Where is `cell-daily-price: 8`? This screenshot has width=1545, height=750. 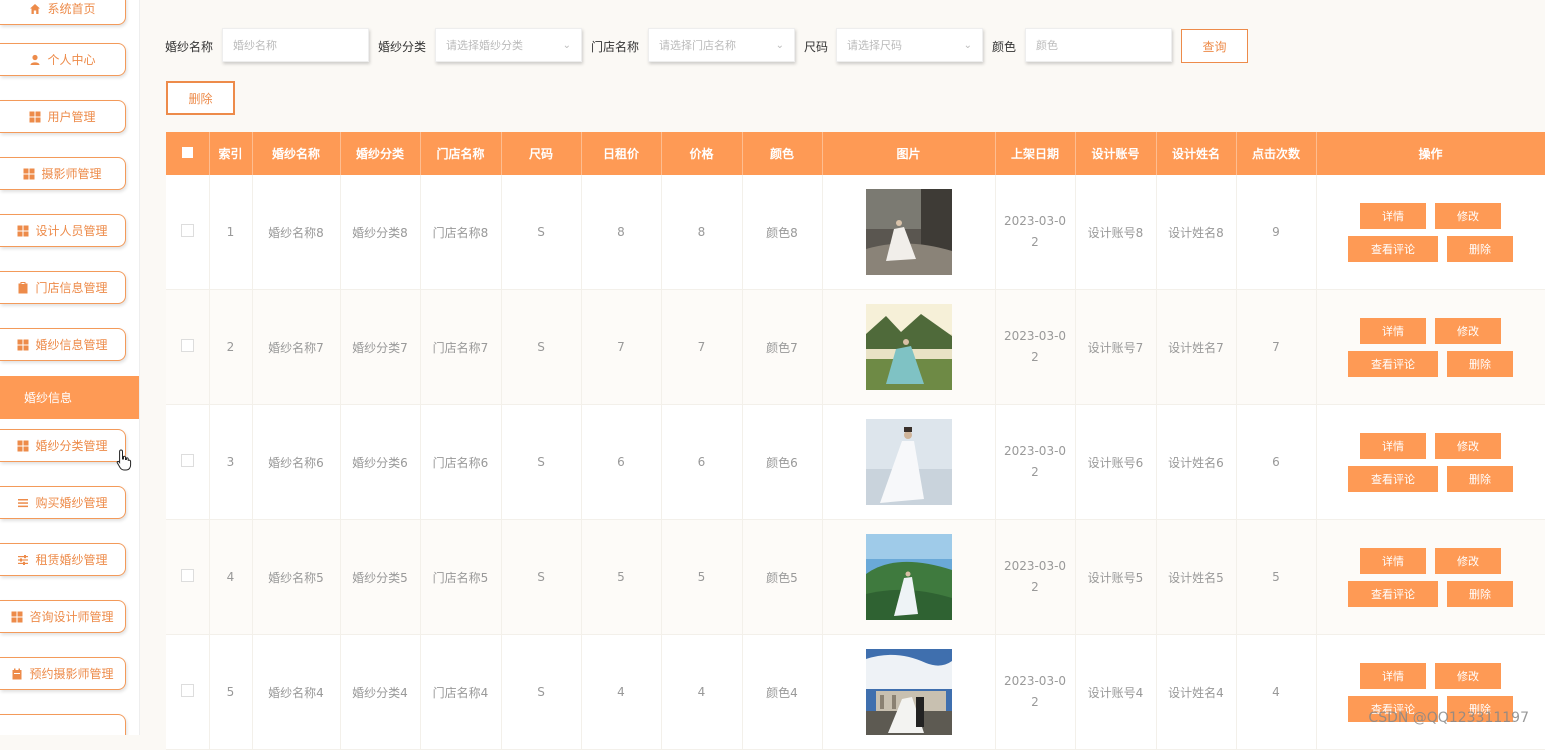
cell-daily-price: 8 is located at coordinates (621, 232).